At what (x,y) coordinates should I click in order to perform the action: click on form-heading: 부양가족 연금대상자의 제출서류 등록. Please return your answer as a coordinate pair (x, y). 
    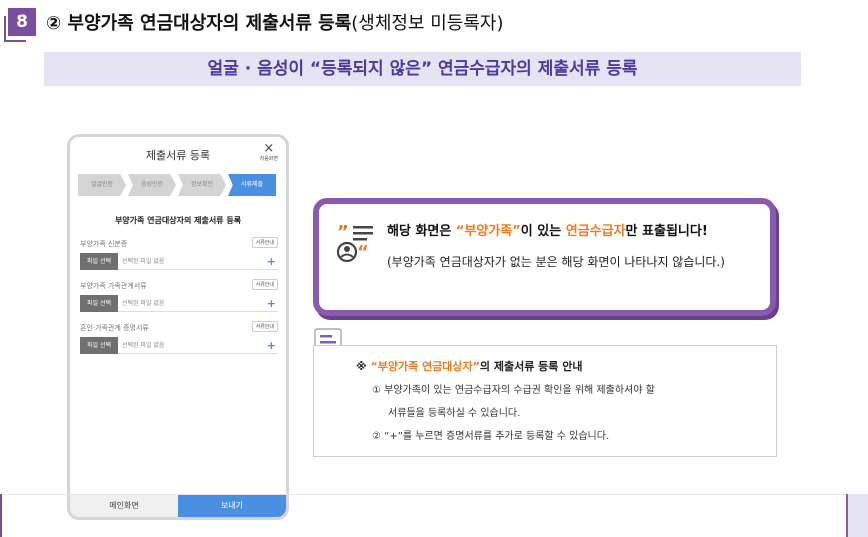
    Looking at the image, I should click on (178, 220).